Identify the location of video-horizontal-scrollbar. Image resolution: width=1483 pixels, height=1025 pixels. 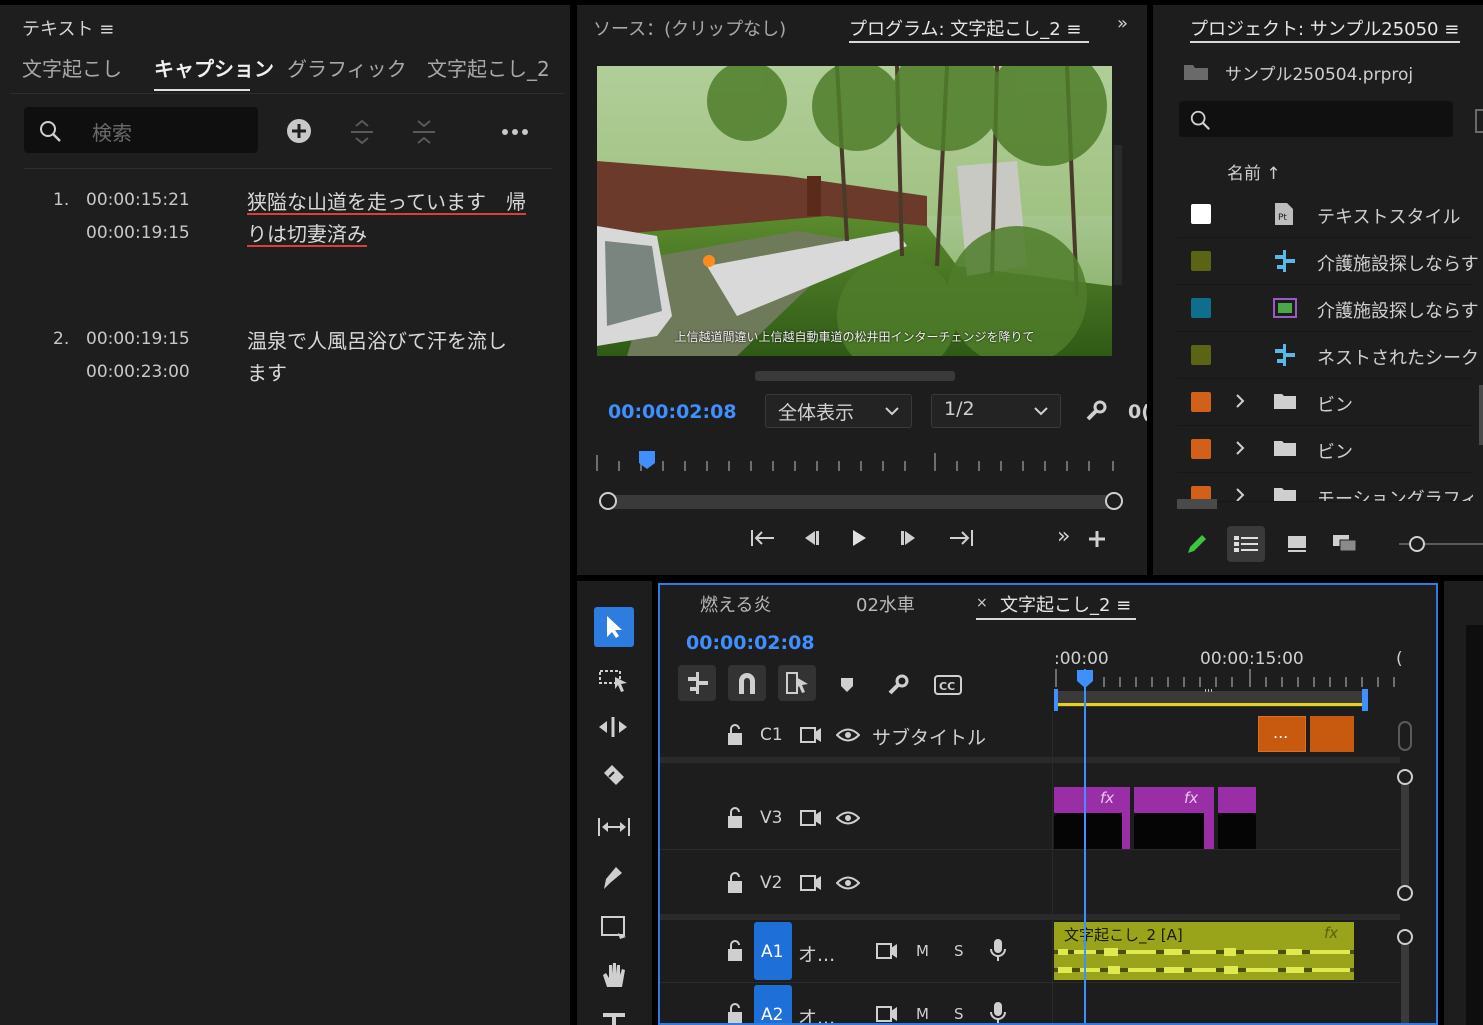
(855, 376).